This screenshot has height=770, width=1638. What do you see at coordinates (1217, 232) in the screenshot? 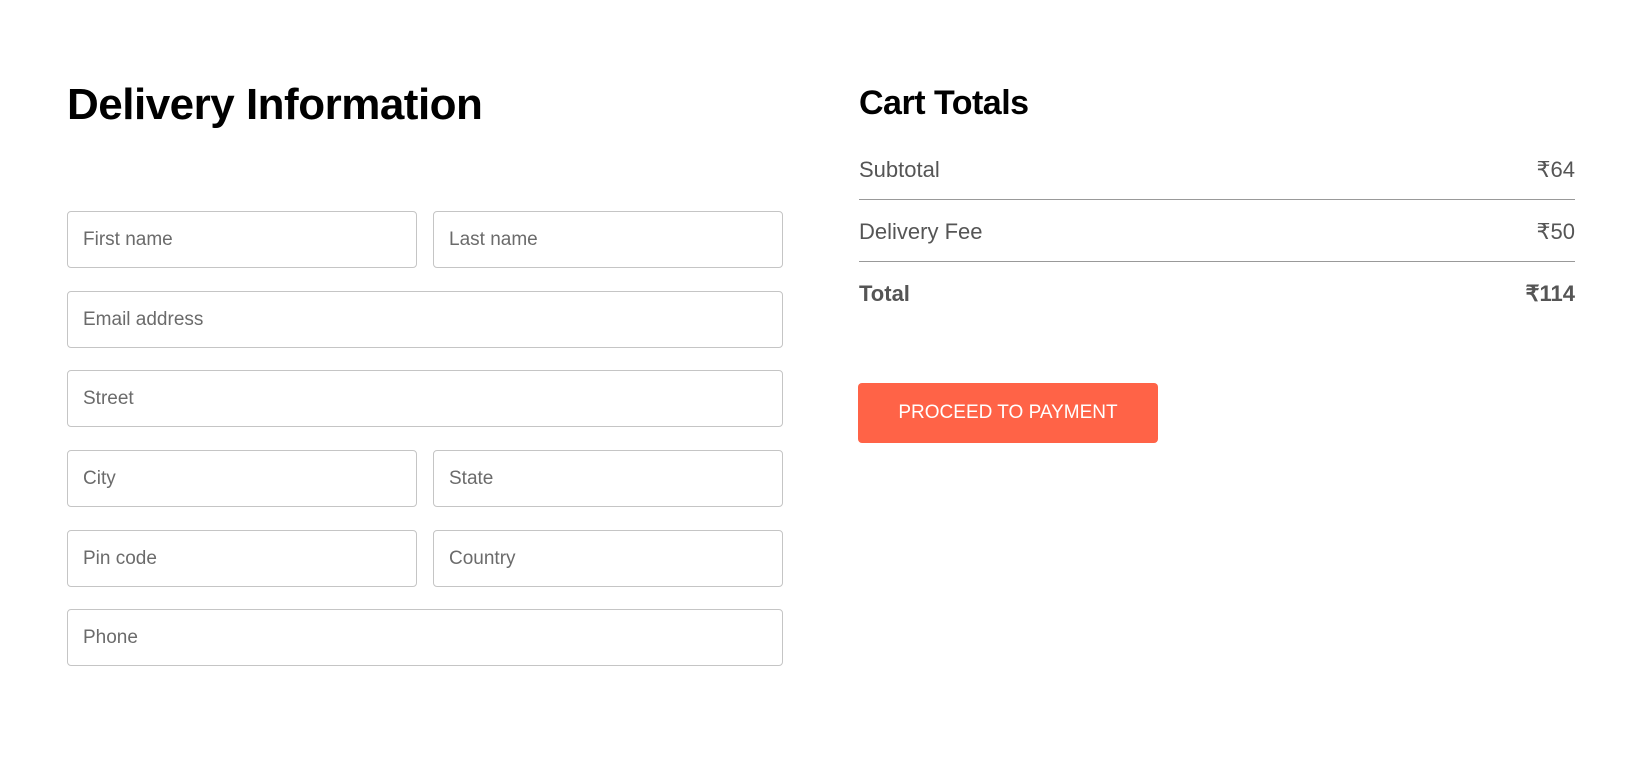
I see `delivery-fee-row: Delivery Fee ₹50` at bounding box center [1217, 232].